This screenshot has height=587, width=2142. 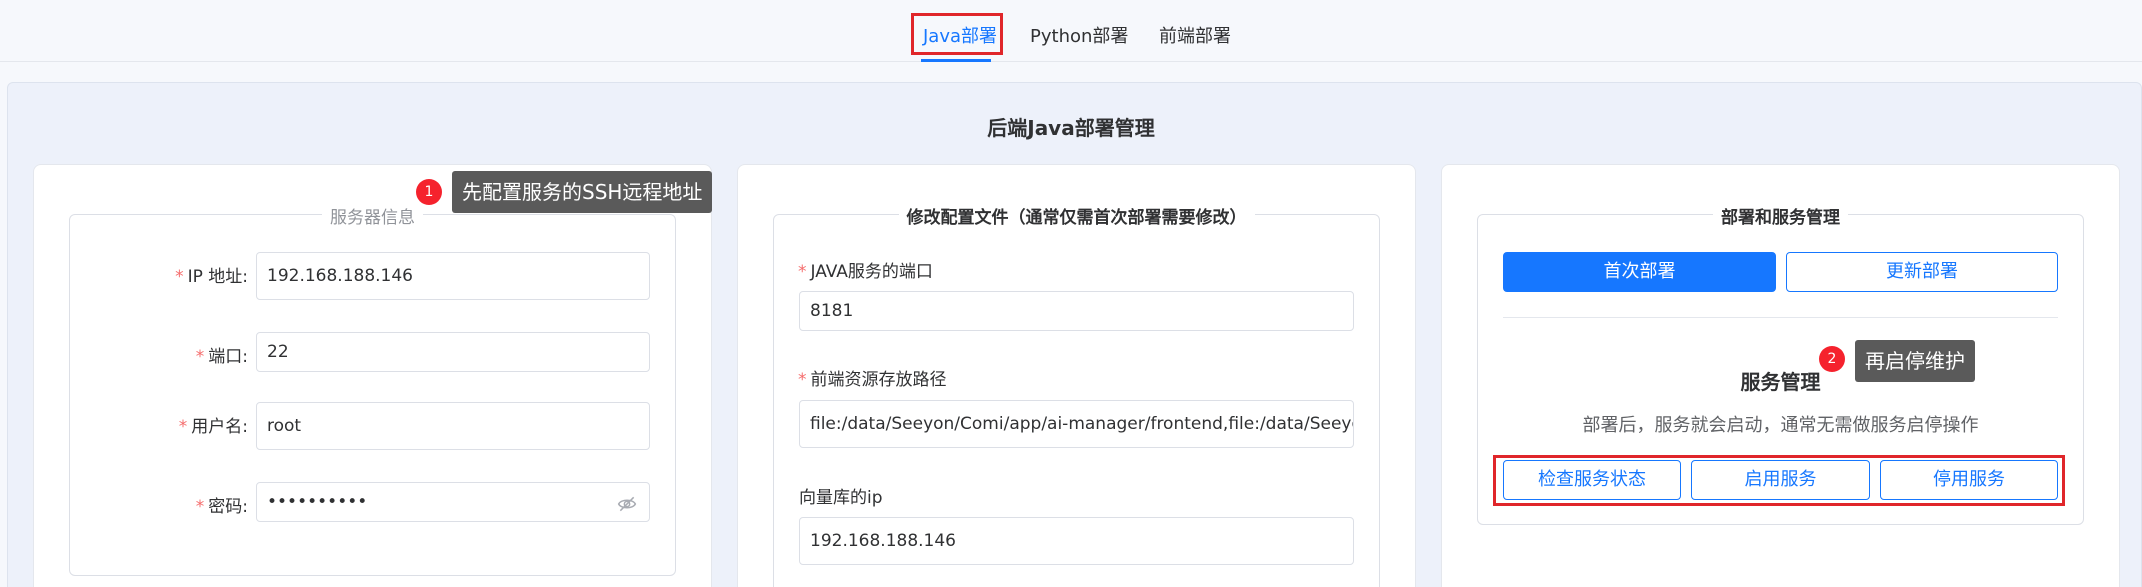 What do you see at coordinates (221, 507) in the screenshot?
I see `password-label: * 密码:` at bounding box center [221, 507].